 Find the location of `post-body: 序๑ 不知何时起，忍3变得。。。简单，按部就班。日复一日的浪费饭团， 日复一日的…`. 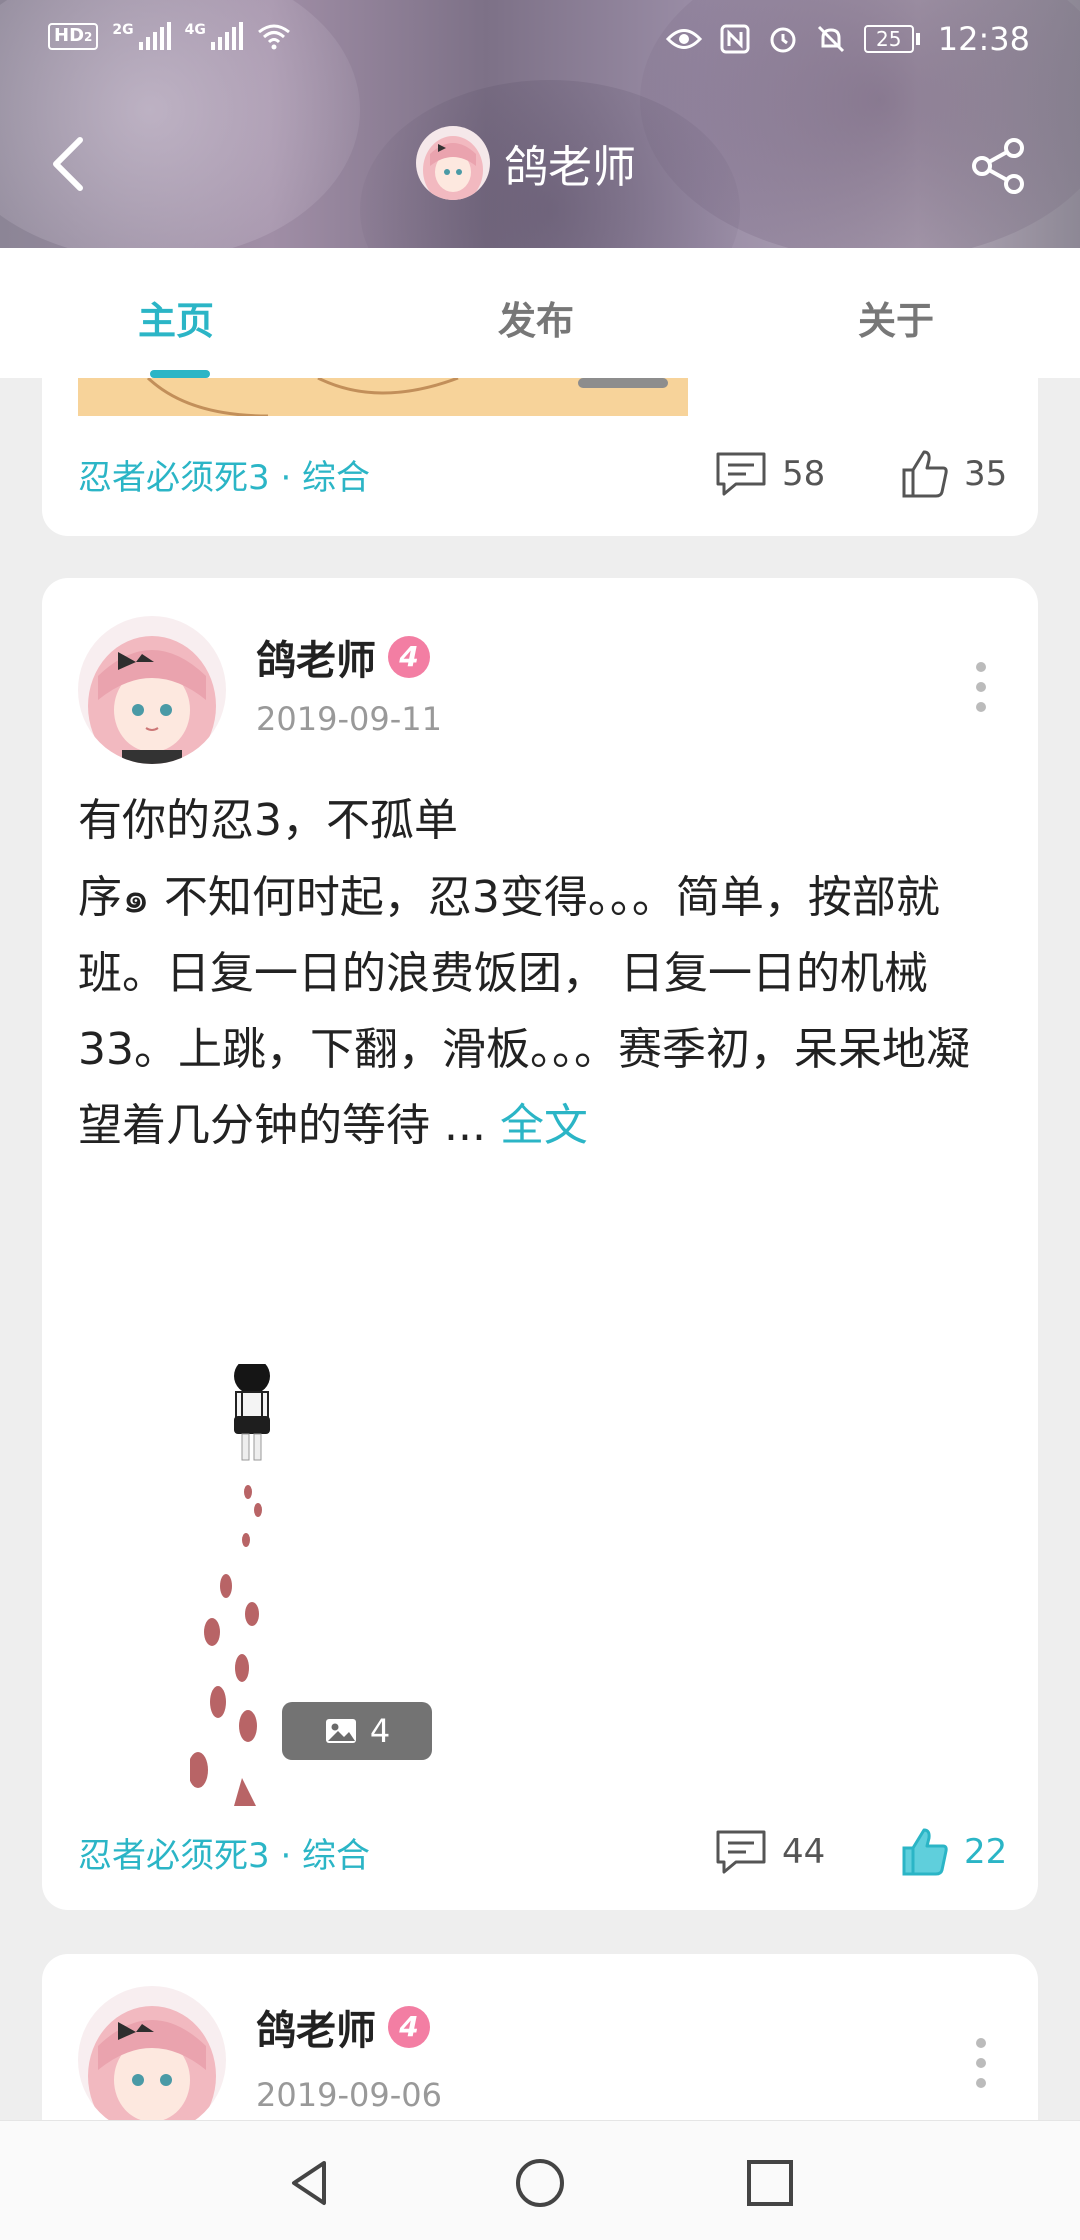

post-body: 序๑ 不知何时起，忍3变得。。。简单，按部就班。日复一日的浪费饭团， 日复一日的… is located at coordinates (538, 1012).